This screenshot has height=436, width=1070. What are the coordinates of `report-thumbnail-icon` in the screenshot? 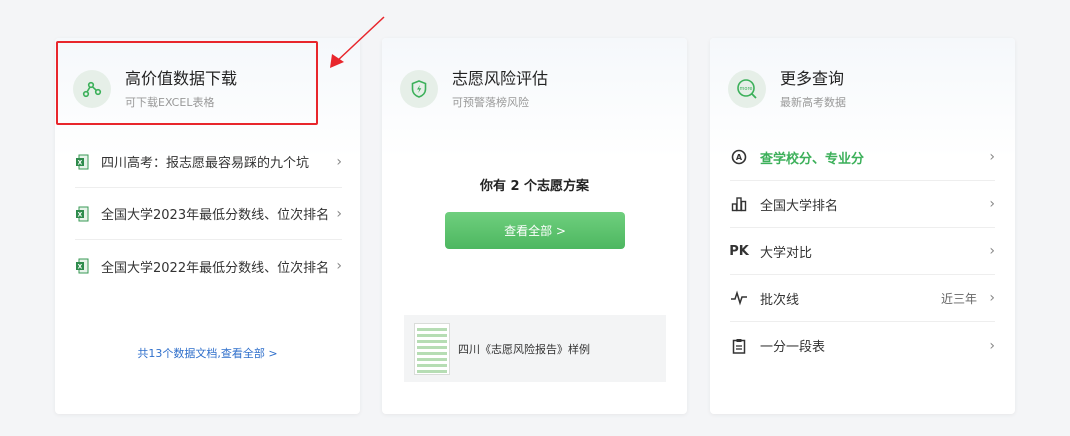 It's located at (432, 348).